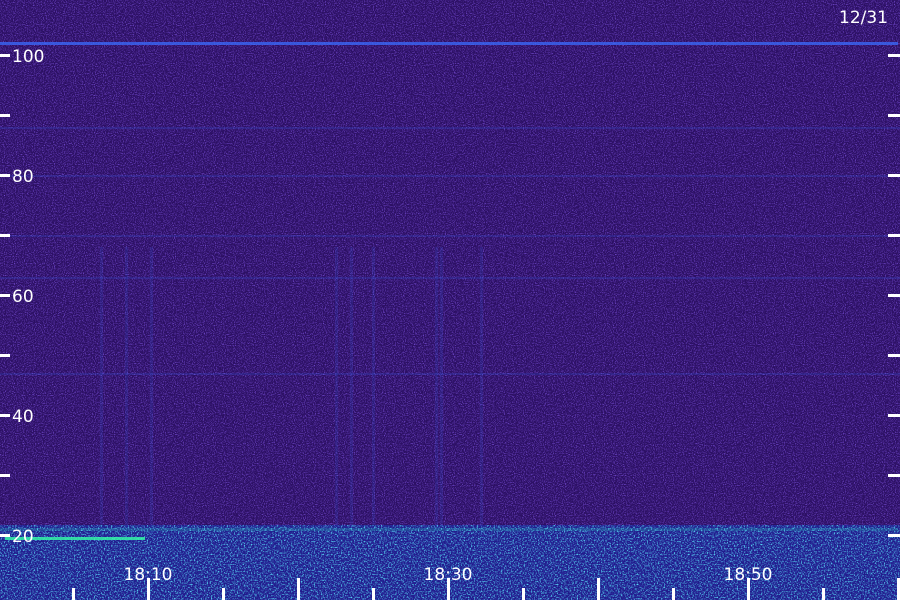  I want to click on y-tick-label: 100, so click(28, 57).